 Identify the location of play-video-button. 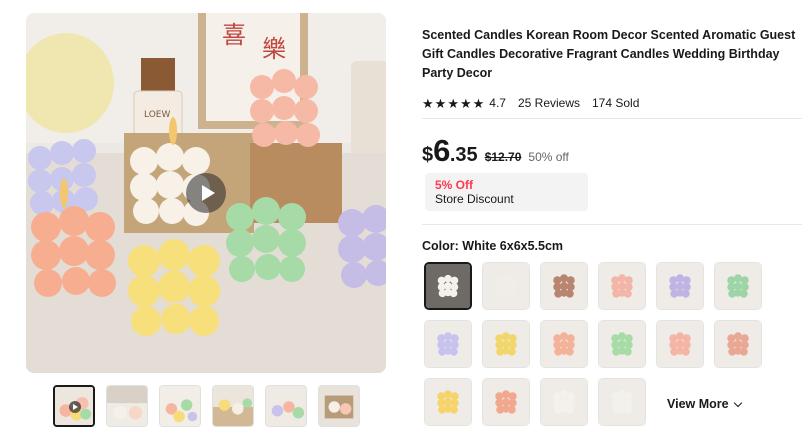
(206, 193).